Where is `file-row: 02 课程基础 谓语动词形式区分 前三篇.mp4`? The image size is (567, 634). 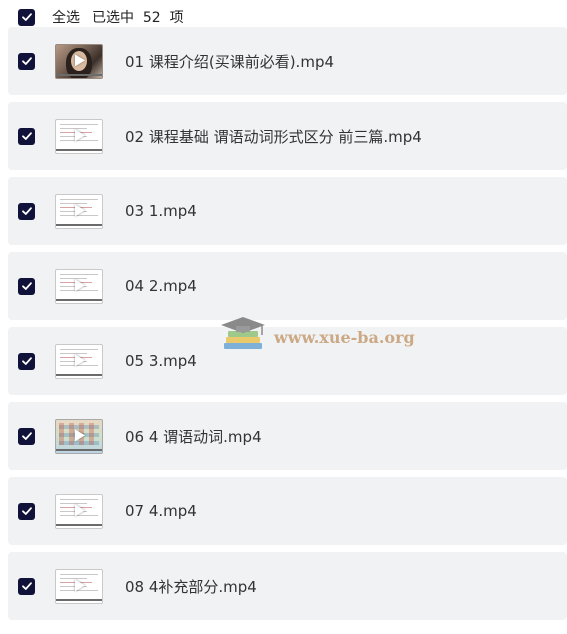 file-row: 02 课程基础 谓语动词形式区分 前三篇.mp4 is located at coordinates (287, 136).